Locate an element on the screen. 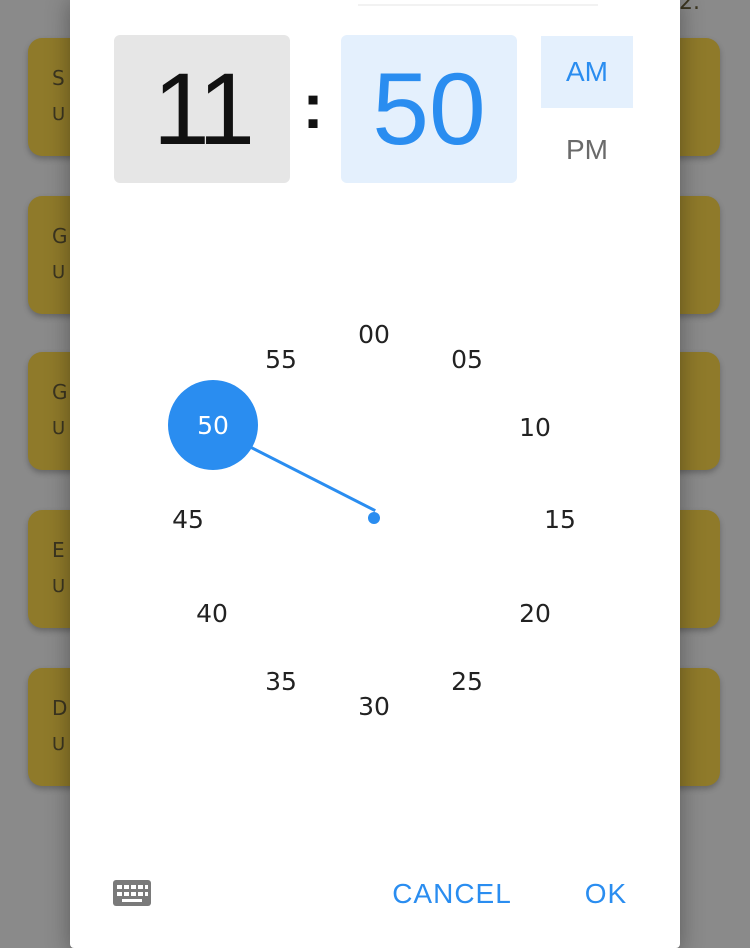 The width and height of the screenshot is (750, 948). divider is located at coordinates (478, 5).